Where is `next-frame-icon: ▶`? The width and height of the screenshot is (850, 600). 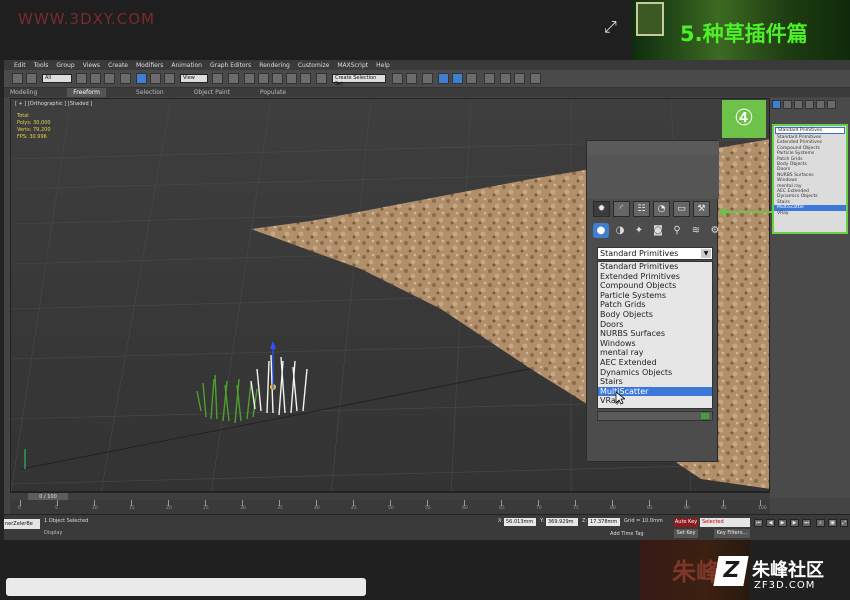 next-frame-icon: ▶ is located at coordinates (794, 523).